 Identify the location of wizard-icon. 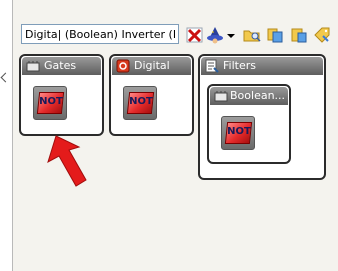
(215, 35).